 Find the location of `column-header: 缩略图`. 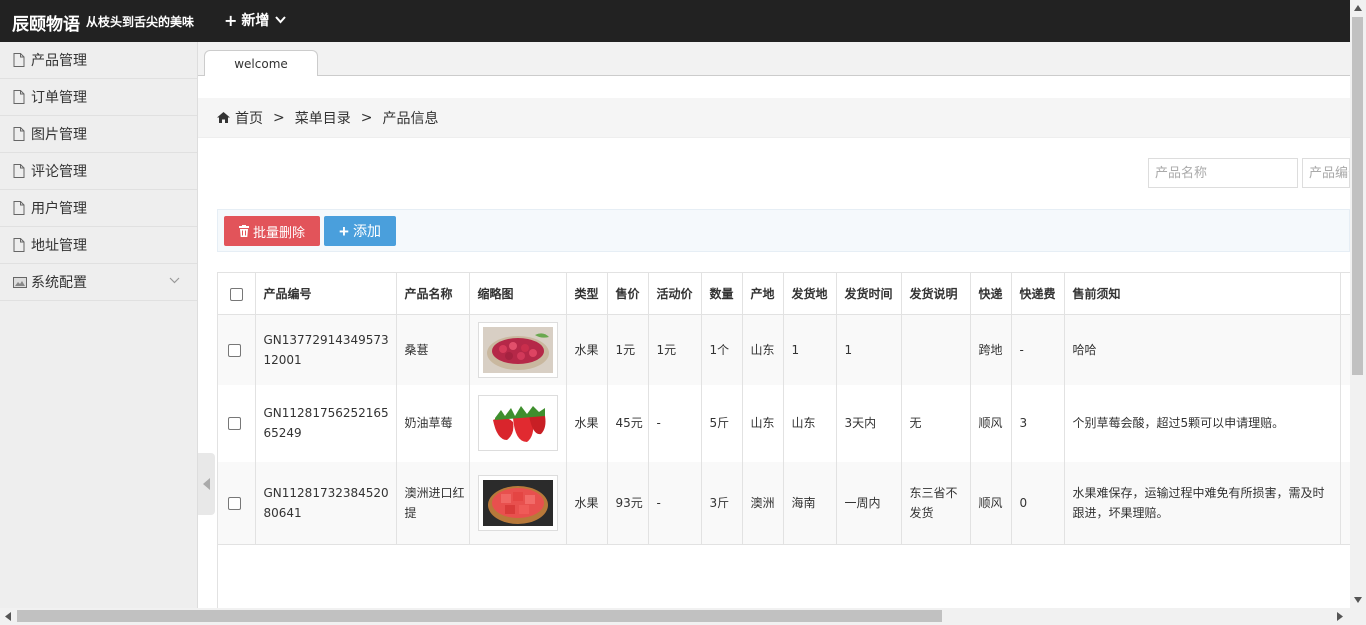

column-header: 缩略图 is located at coordinates (518, 293).